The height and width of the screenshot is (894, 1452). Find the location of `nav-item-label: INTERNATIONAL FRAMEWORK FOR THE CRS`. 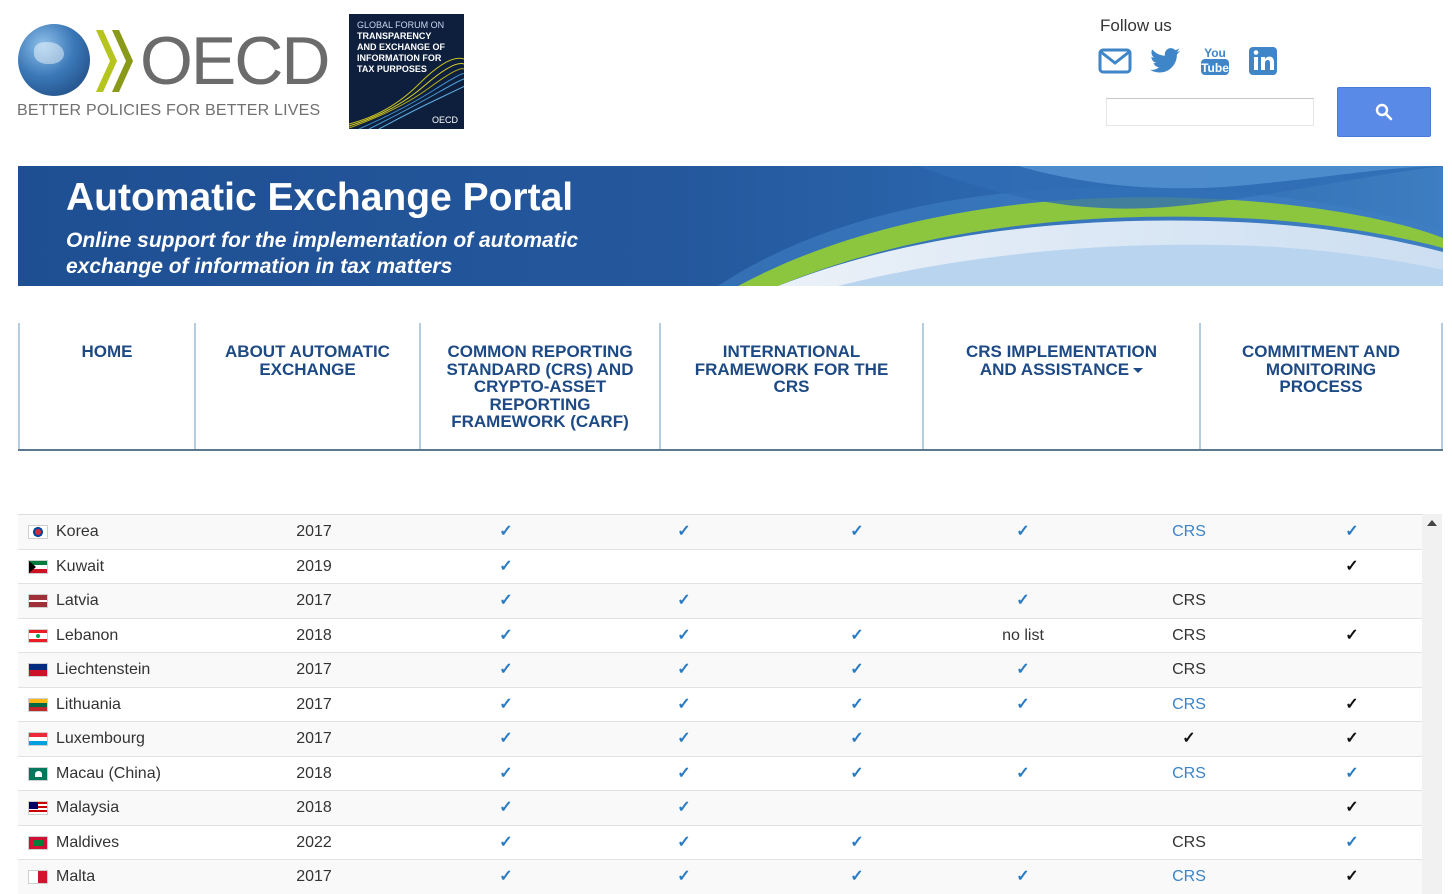

nav-item-label: INTERNATIONAL FRAMEWORK FOR THE CRS is located at coordinates (791, 369).